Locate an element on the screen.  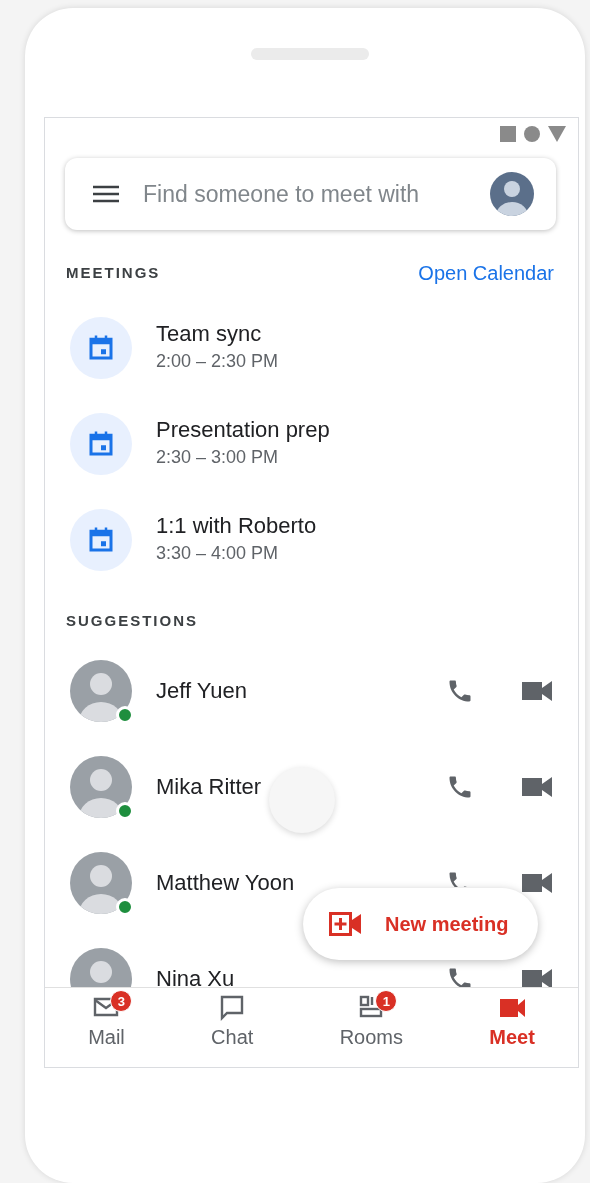
count-badge: 3 is located at coordinates (121, 1001).